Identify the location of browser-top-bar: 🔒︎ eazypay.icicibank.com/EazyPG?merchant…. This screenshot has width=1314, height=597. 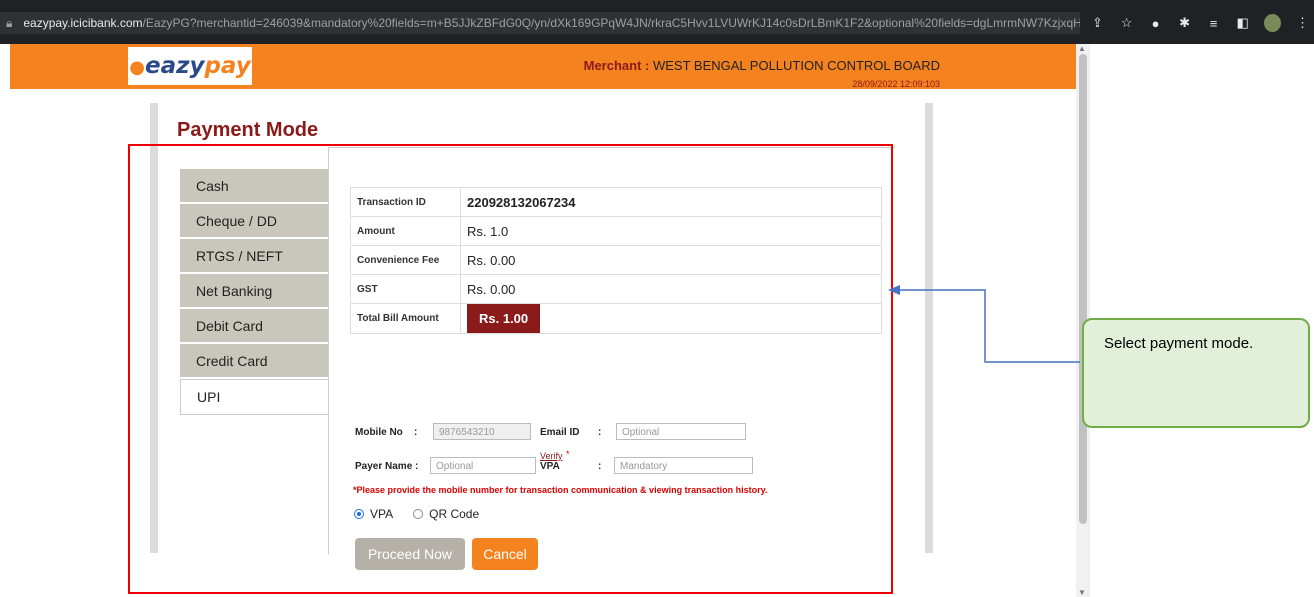
(657, 22).